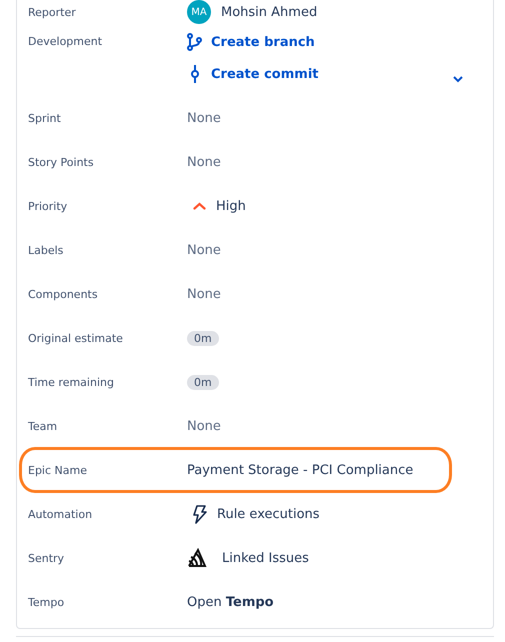 The width and height of the screenshot is (505, 642). I want to click on field-label: Epic Name, so click(57, 470).